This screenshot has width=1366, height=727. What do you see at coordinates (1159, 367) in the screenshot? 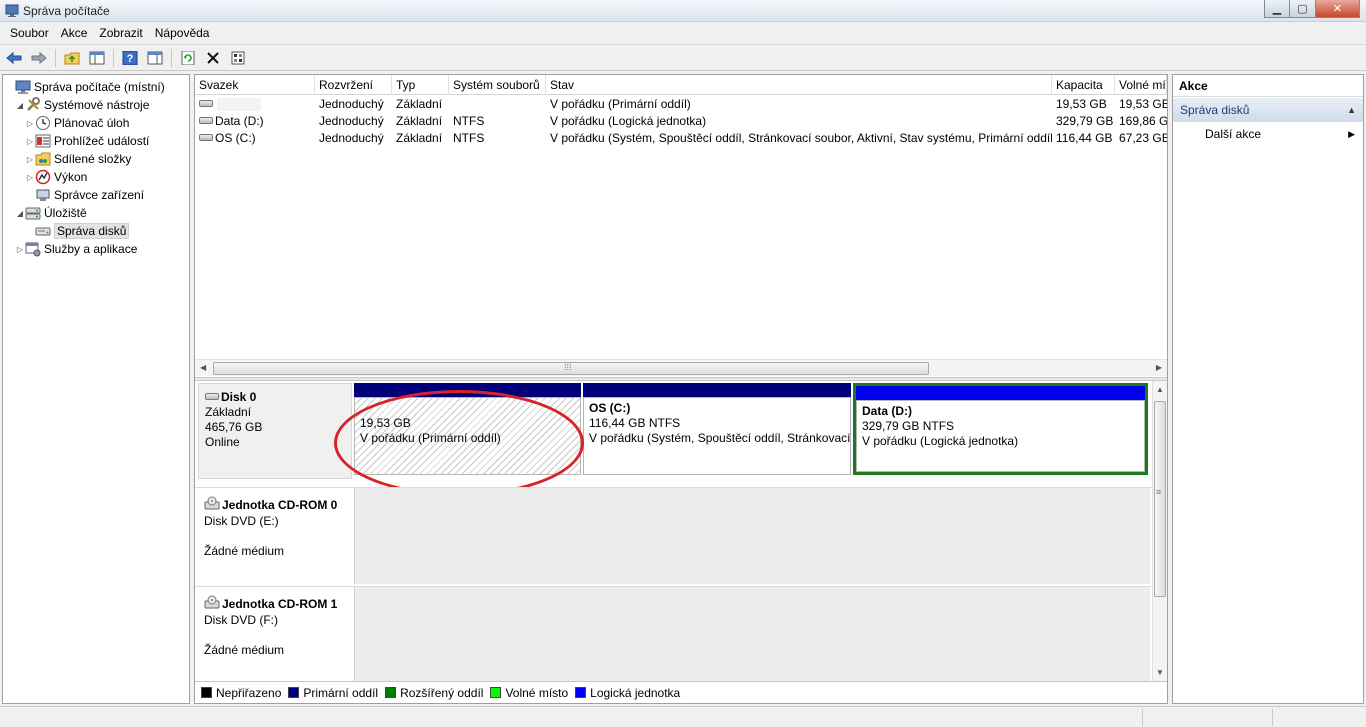
I see `scroll-right-icon: ▶` at bounding box center [1159, 367].